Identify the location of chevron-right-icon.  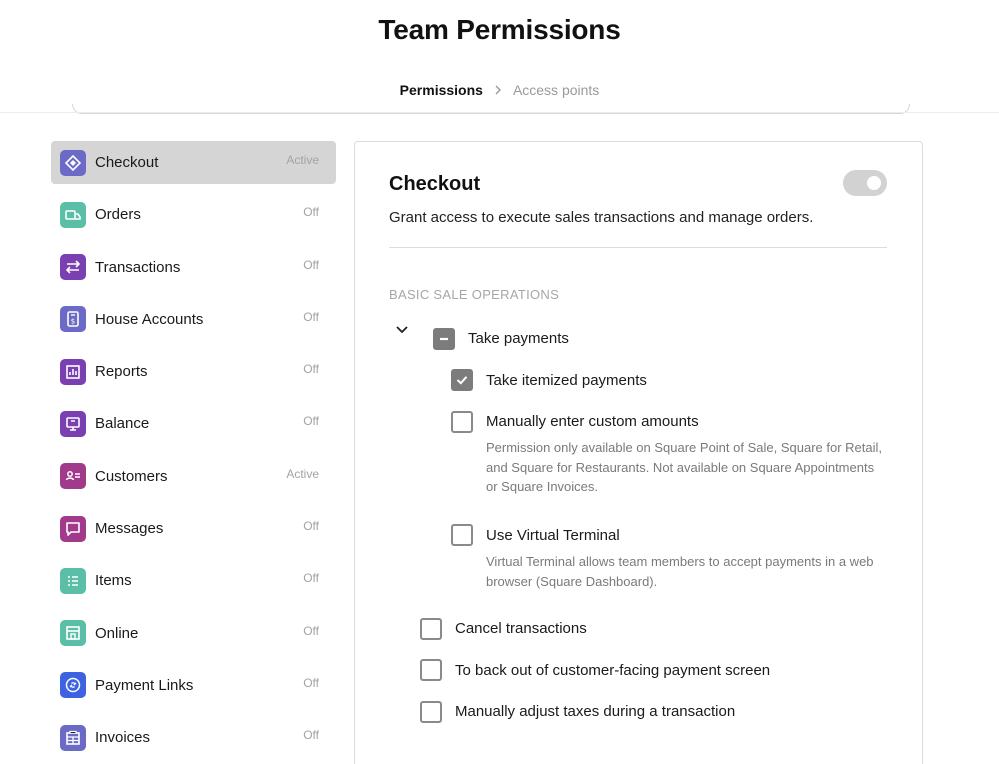
(498, 90).